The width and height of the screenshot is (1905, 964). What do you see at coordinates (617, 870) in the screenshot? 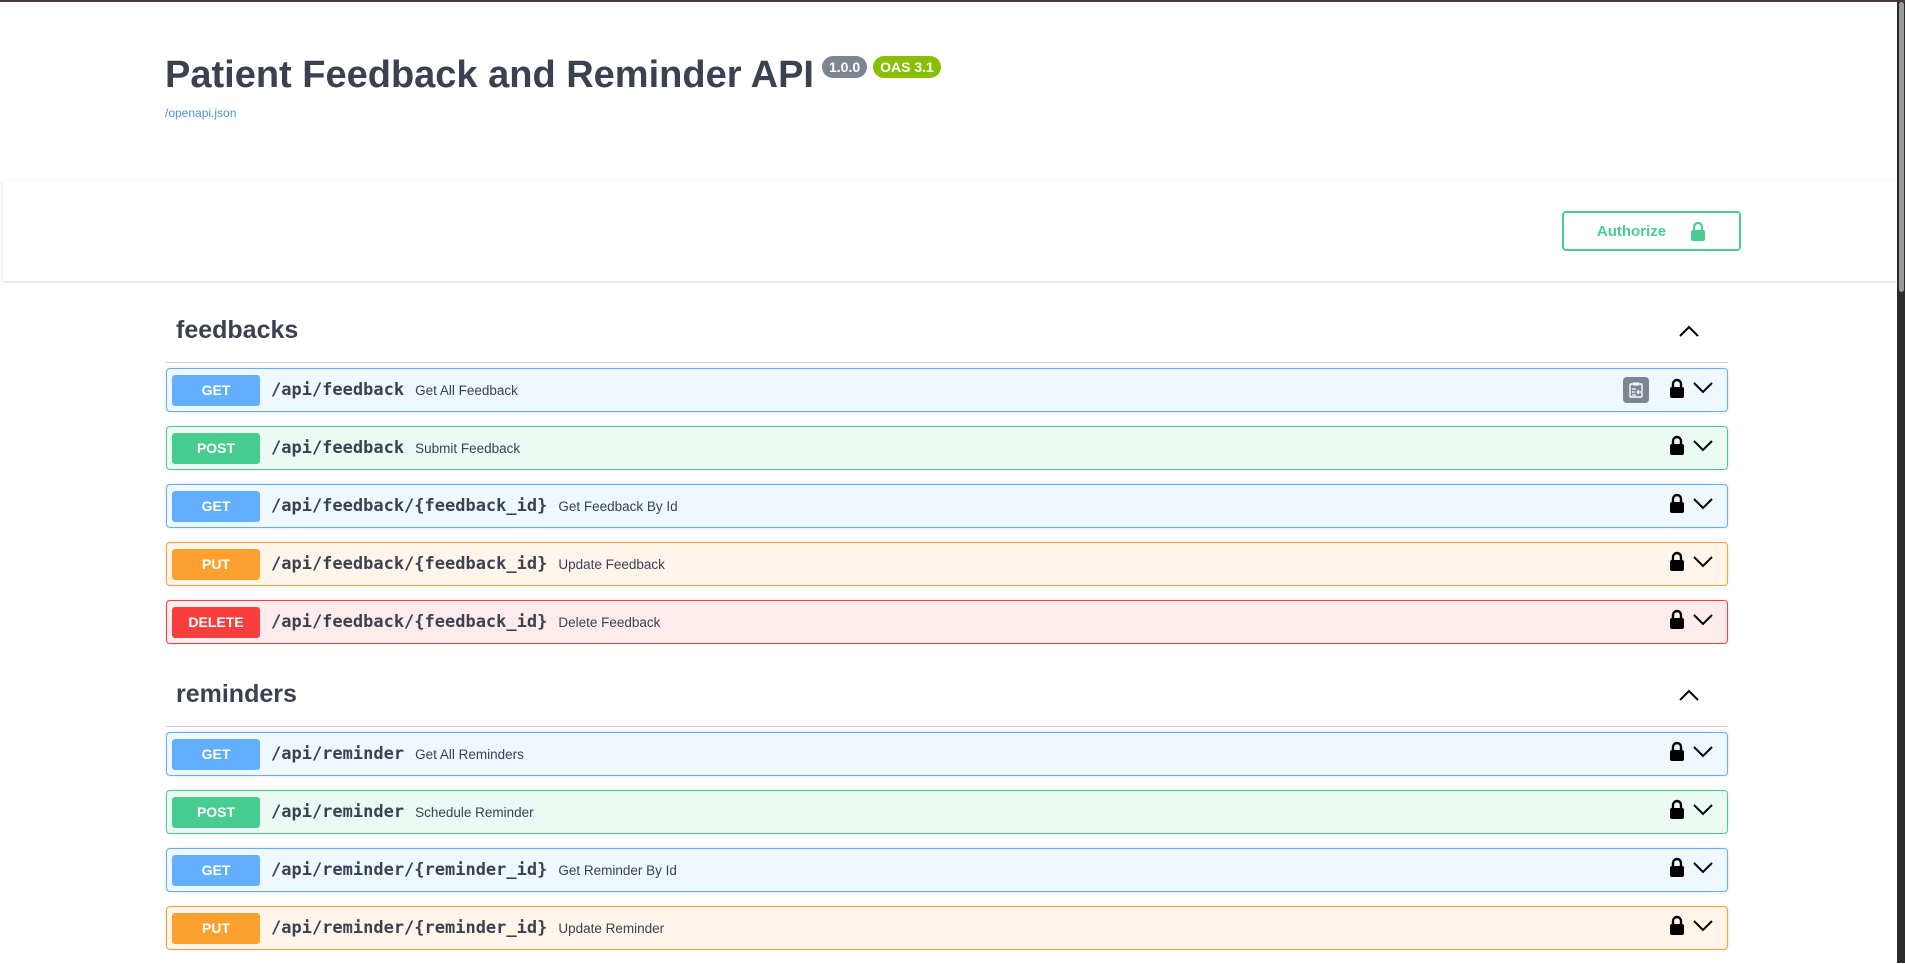
I see `operation-summary: Get Reminder By Id` at bounding box center [617, 870].